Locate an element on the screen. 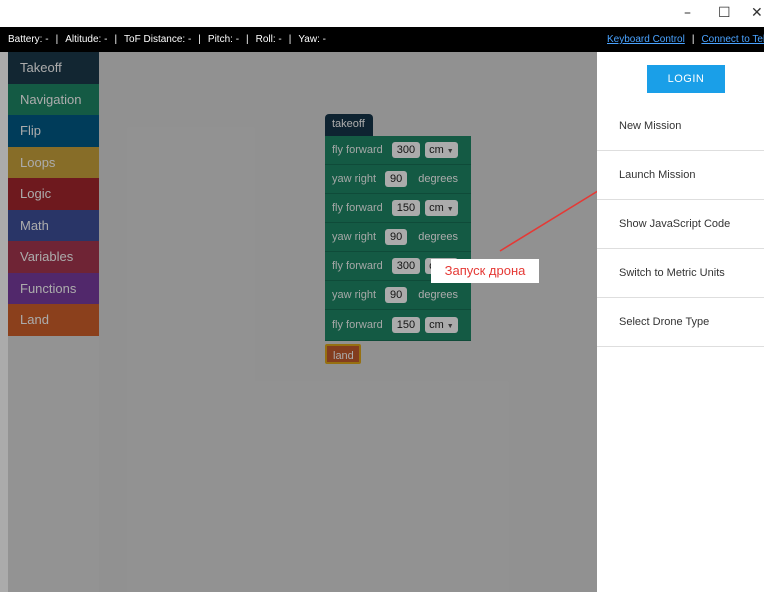 Image resolution: width=764 pixels, height=592 pixels. menu-item-new-mission: New Mission is located at coordinates (680, 126).